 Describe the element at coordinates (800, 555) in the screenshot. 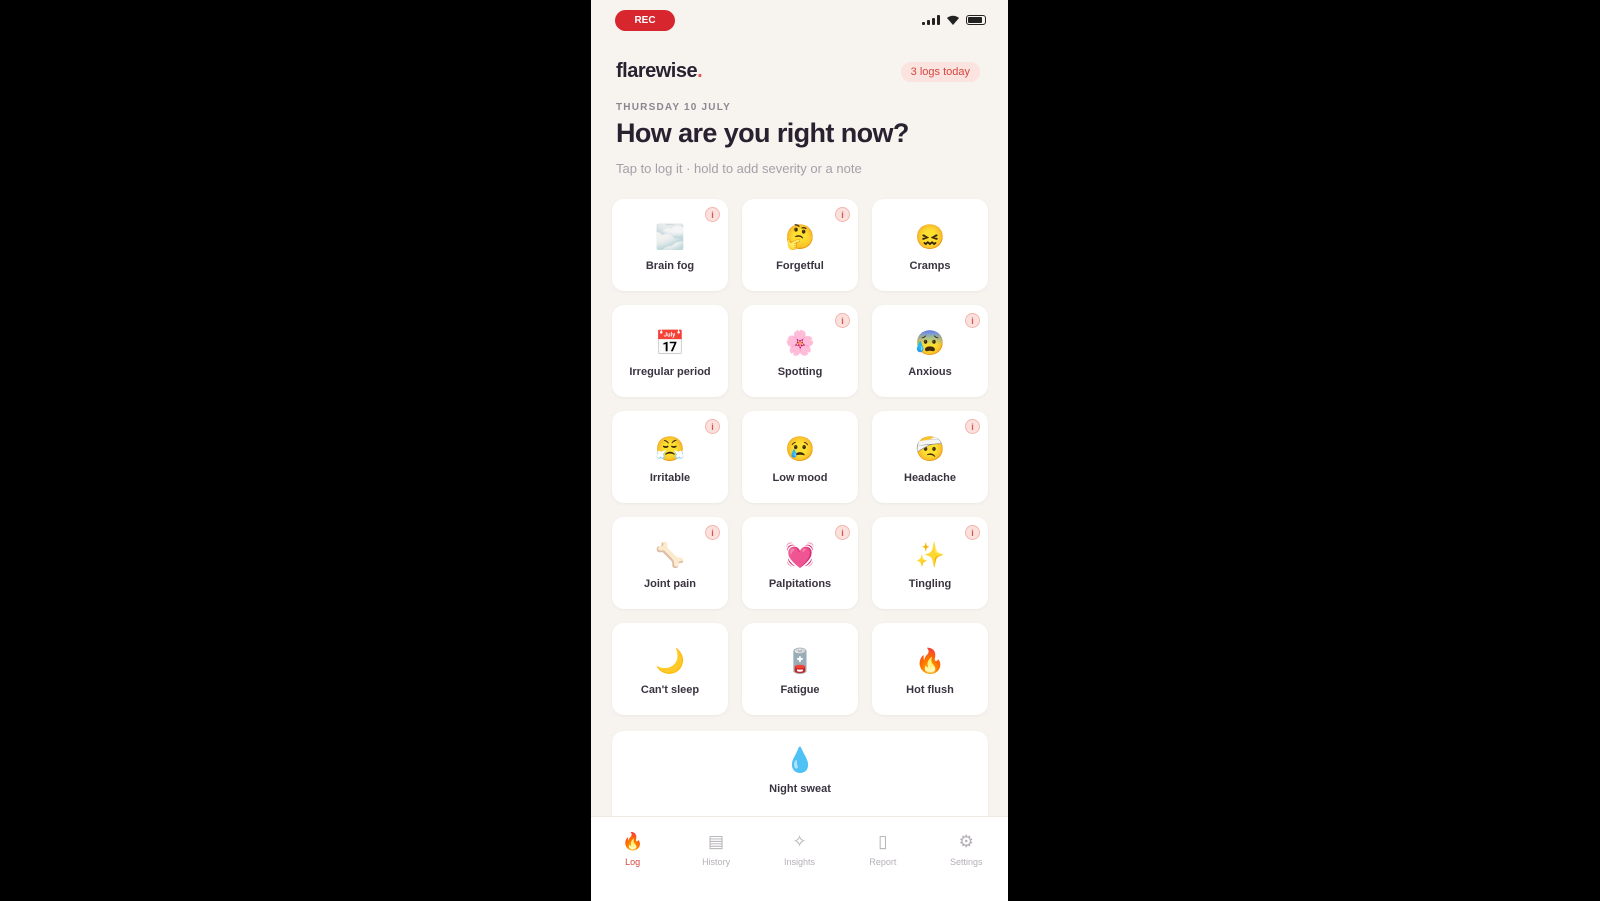

I see `heart-icon: 💓` at that location.